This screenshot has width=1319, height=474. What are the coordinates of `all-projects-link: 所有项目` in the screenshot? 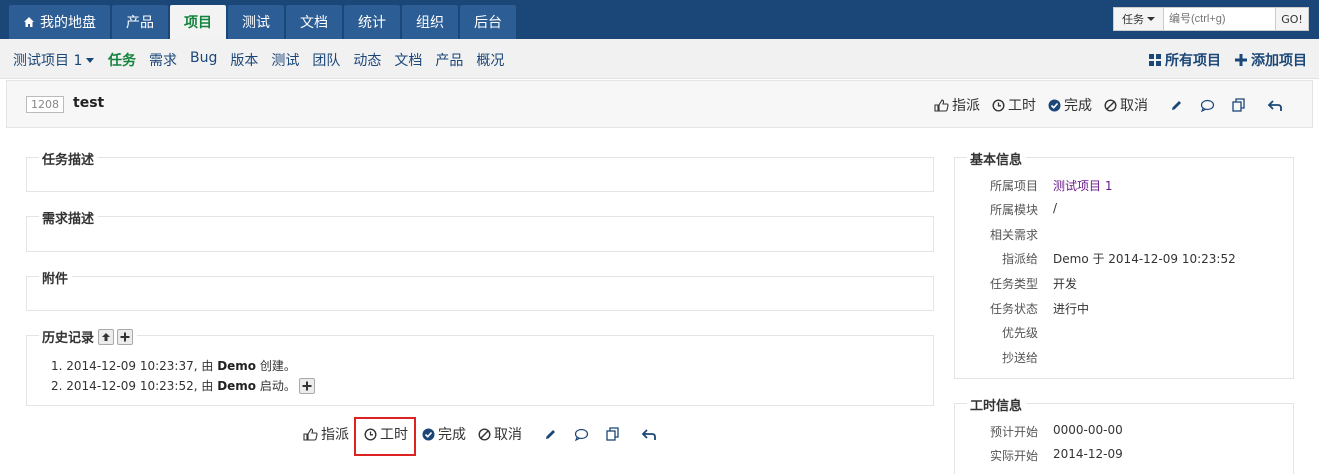 It's located at (1185, 60).